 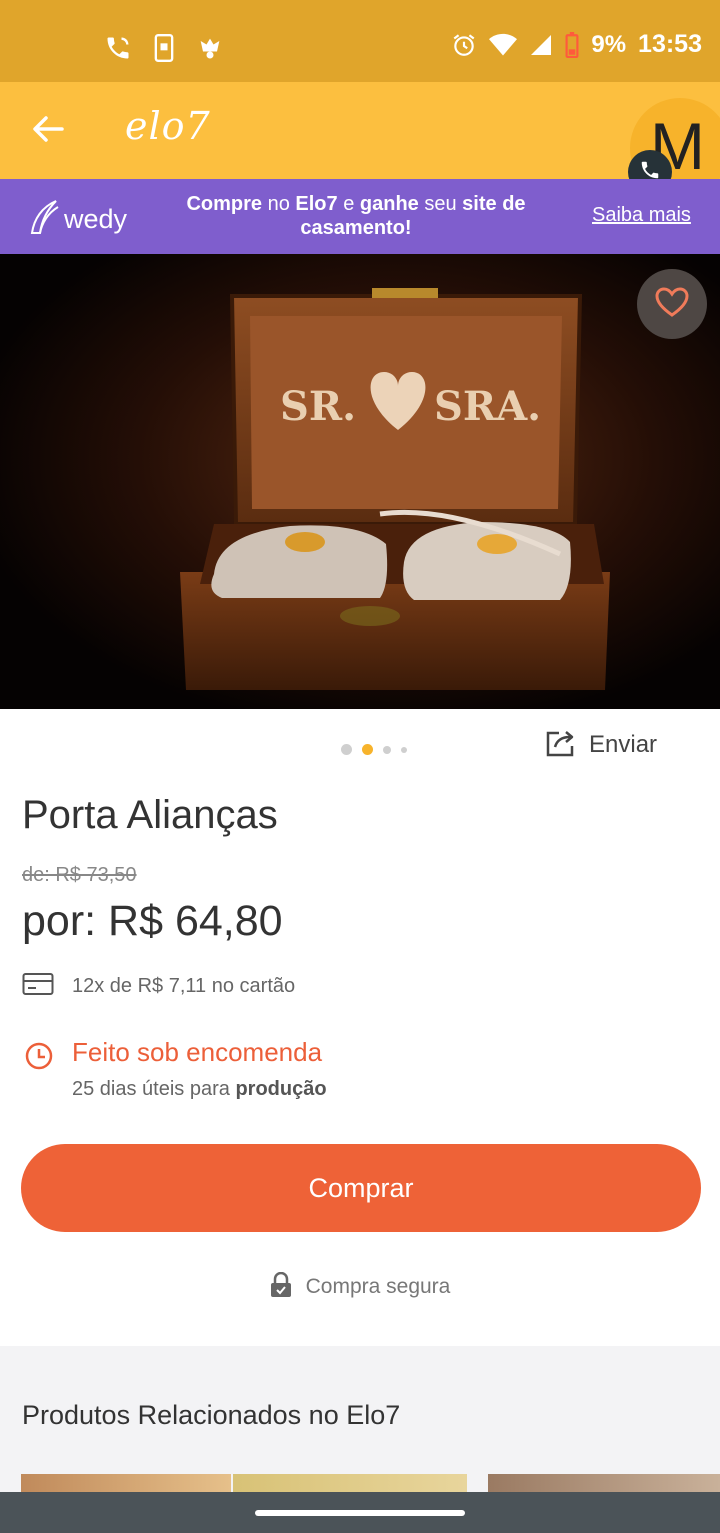 I want to click on arrow-left-icon, so click(x=48, y=131).